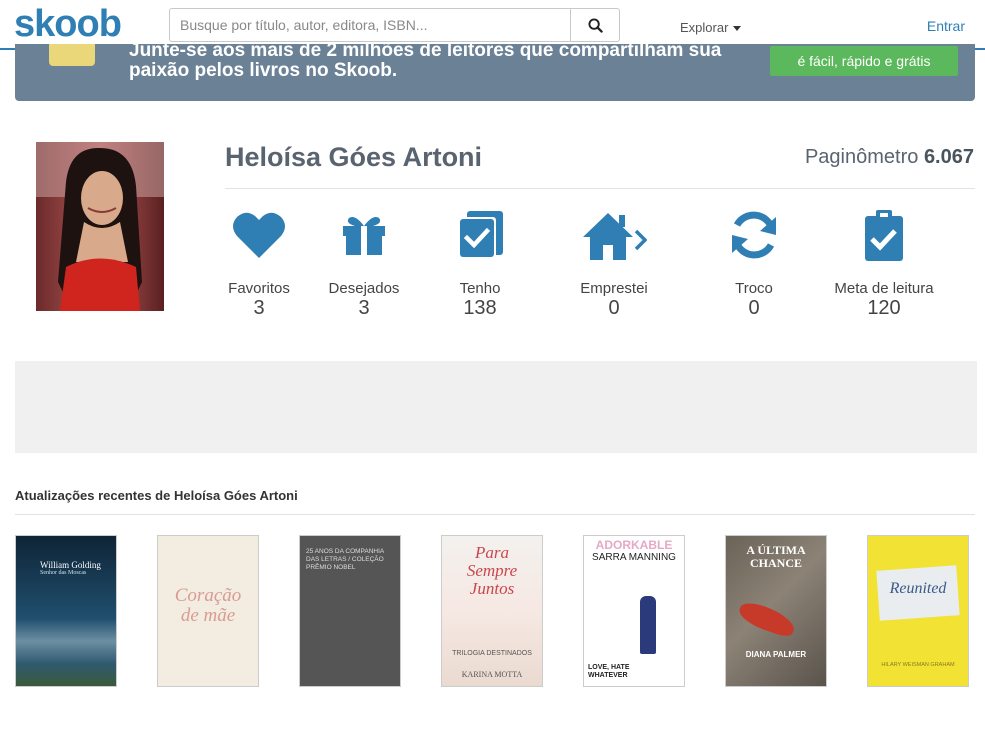  What do you see at coordinates (259, 259) in the screenshot?
I see `stat-favoritos: Favoritos 3` at bounding box center [259, 259].